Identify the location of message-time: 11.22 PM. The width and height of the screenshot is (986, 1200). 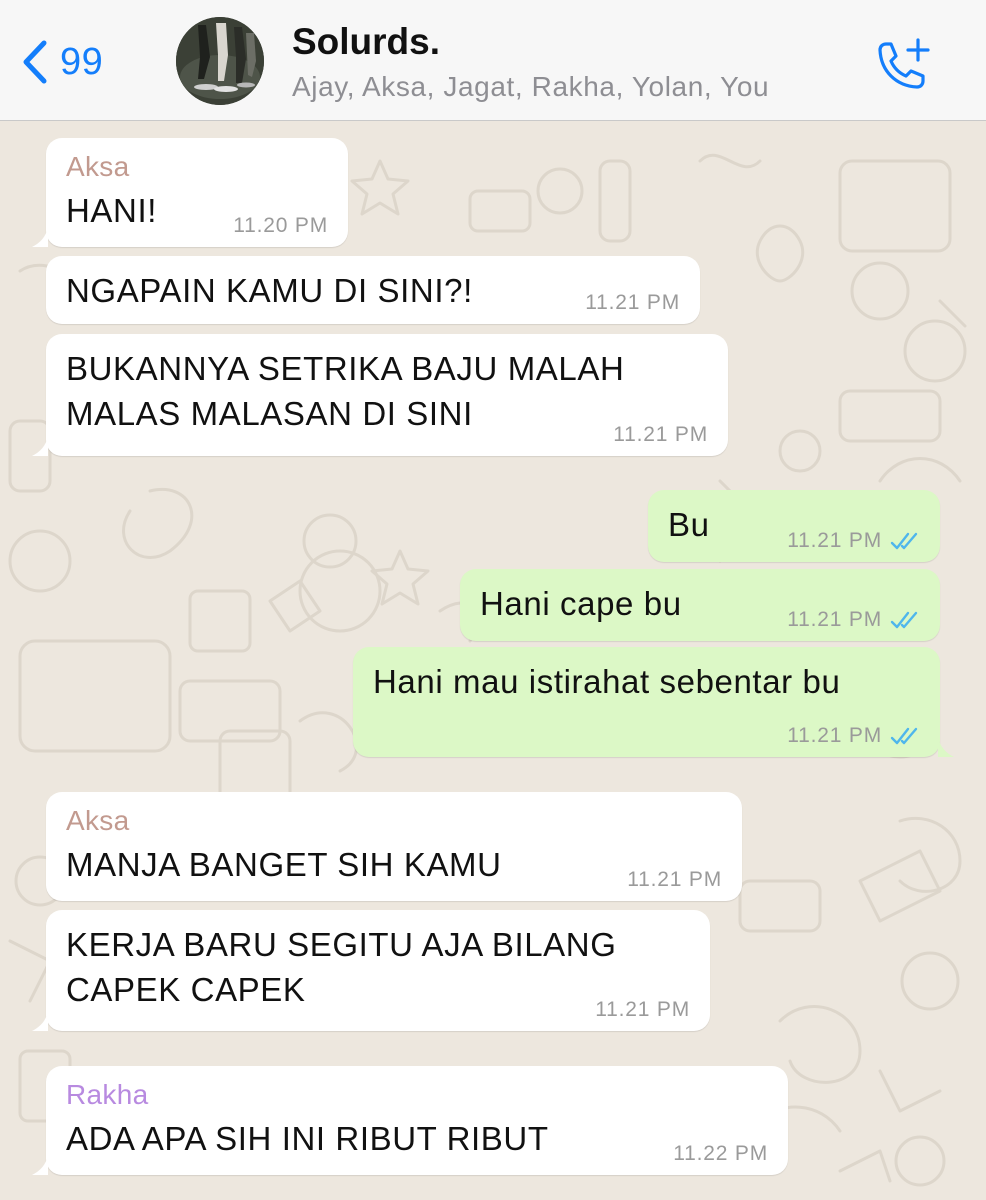
(720, 1153).